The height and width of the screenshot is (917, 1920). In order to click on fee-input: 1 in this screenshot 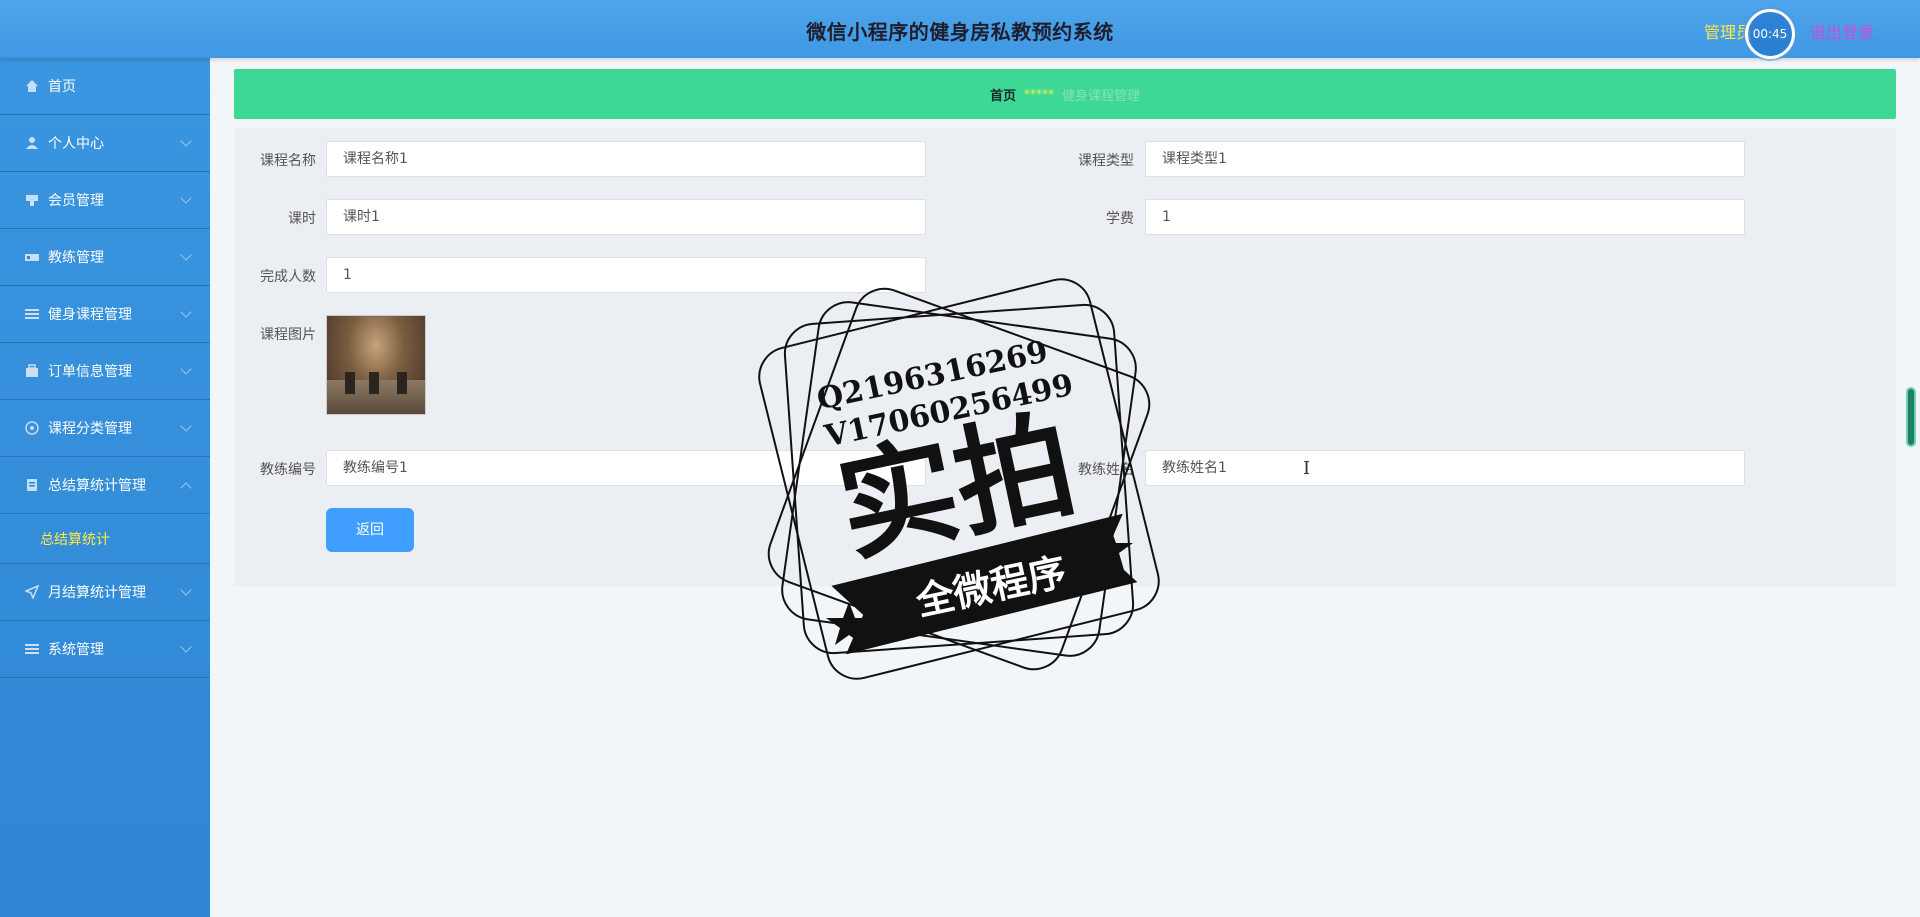, I will do `click(1445, 217)`.